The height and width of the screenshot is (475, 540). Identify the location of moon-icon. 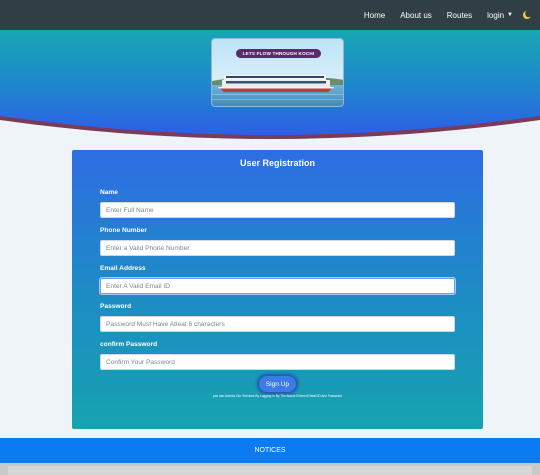
(527, 15).